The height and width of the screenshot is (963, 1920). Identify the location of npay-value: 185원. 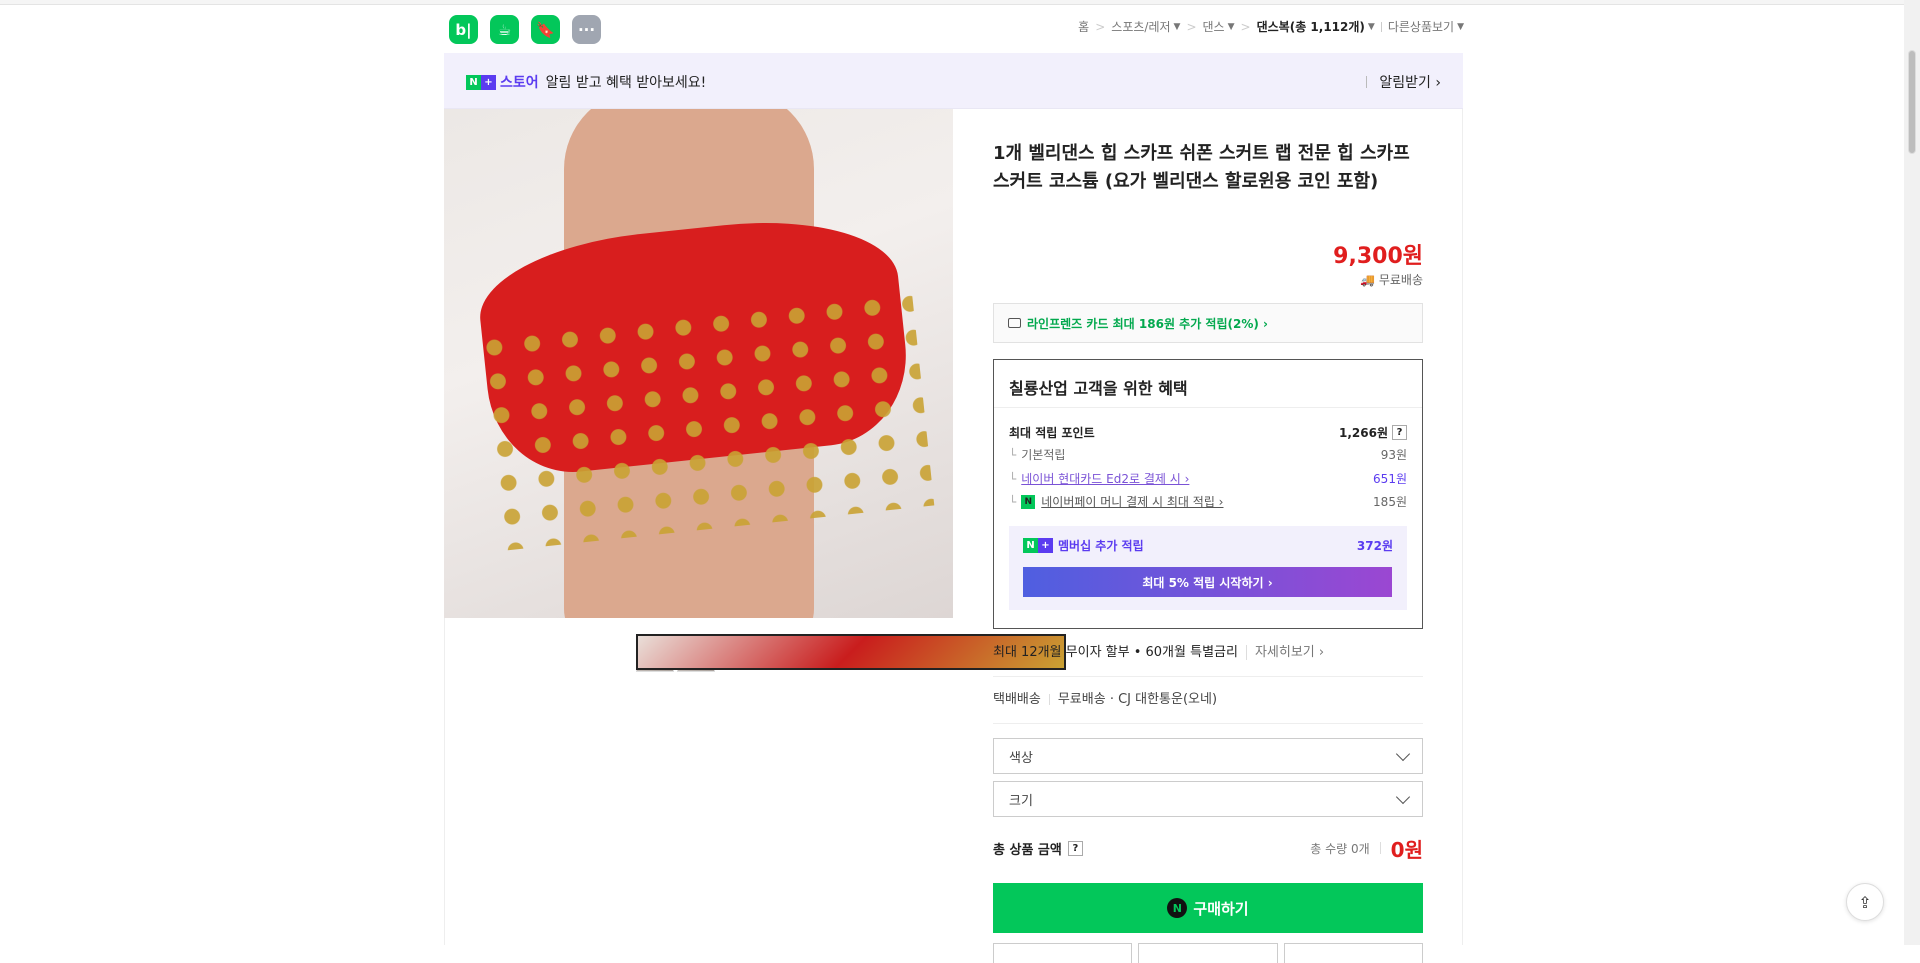
(1390, 502).